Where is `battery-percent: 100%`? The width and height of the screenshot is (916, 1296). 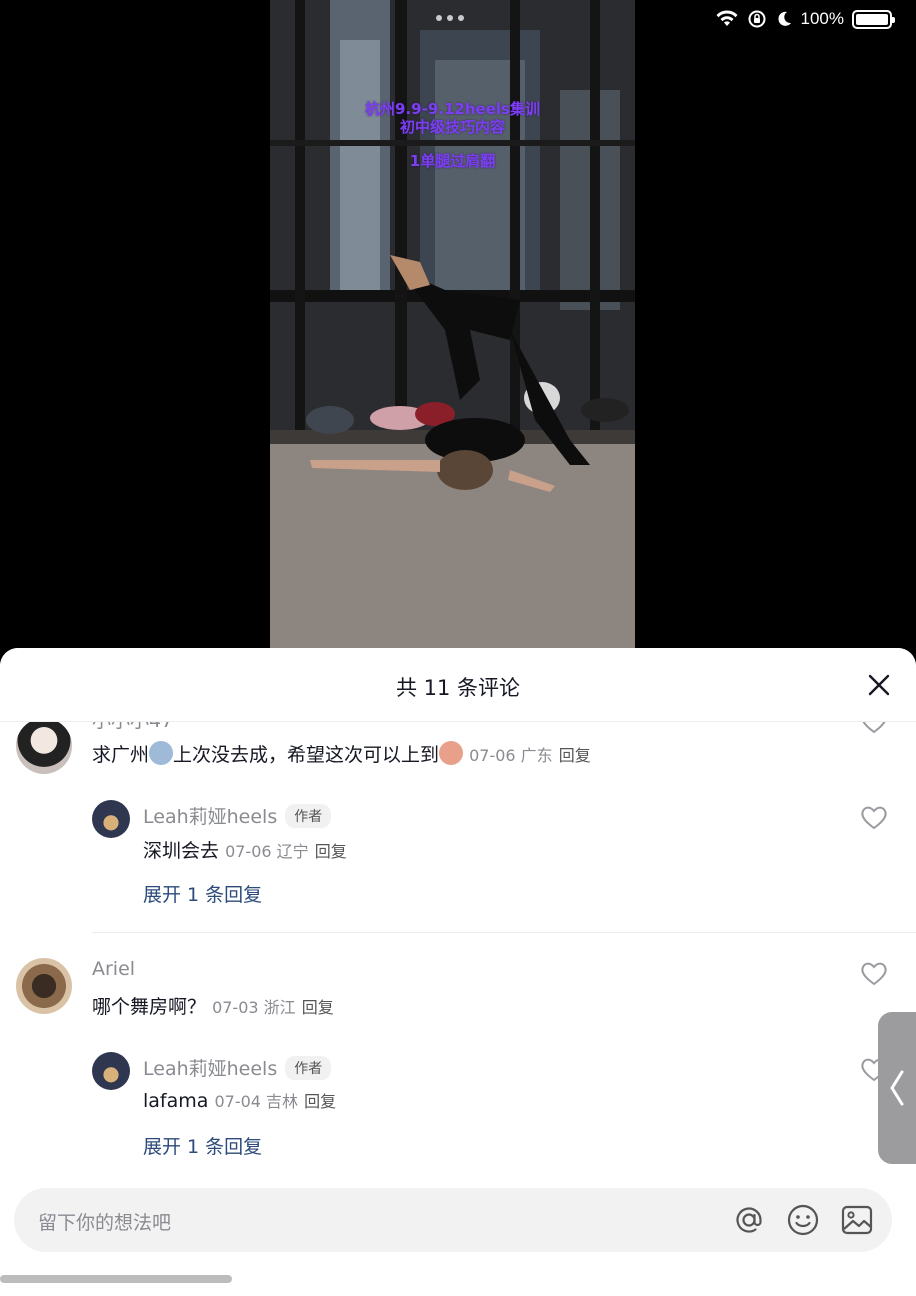 battery-percent: 100% is located at coordinates (822, 18).